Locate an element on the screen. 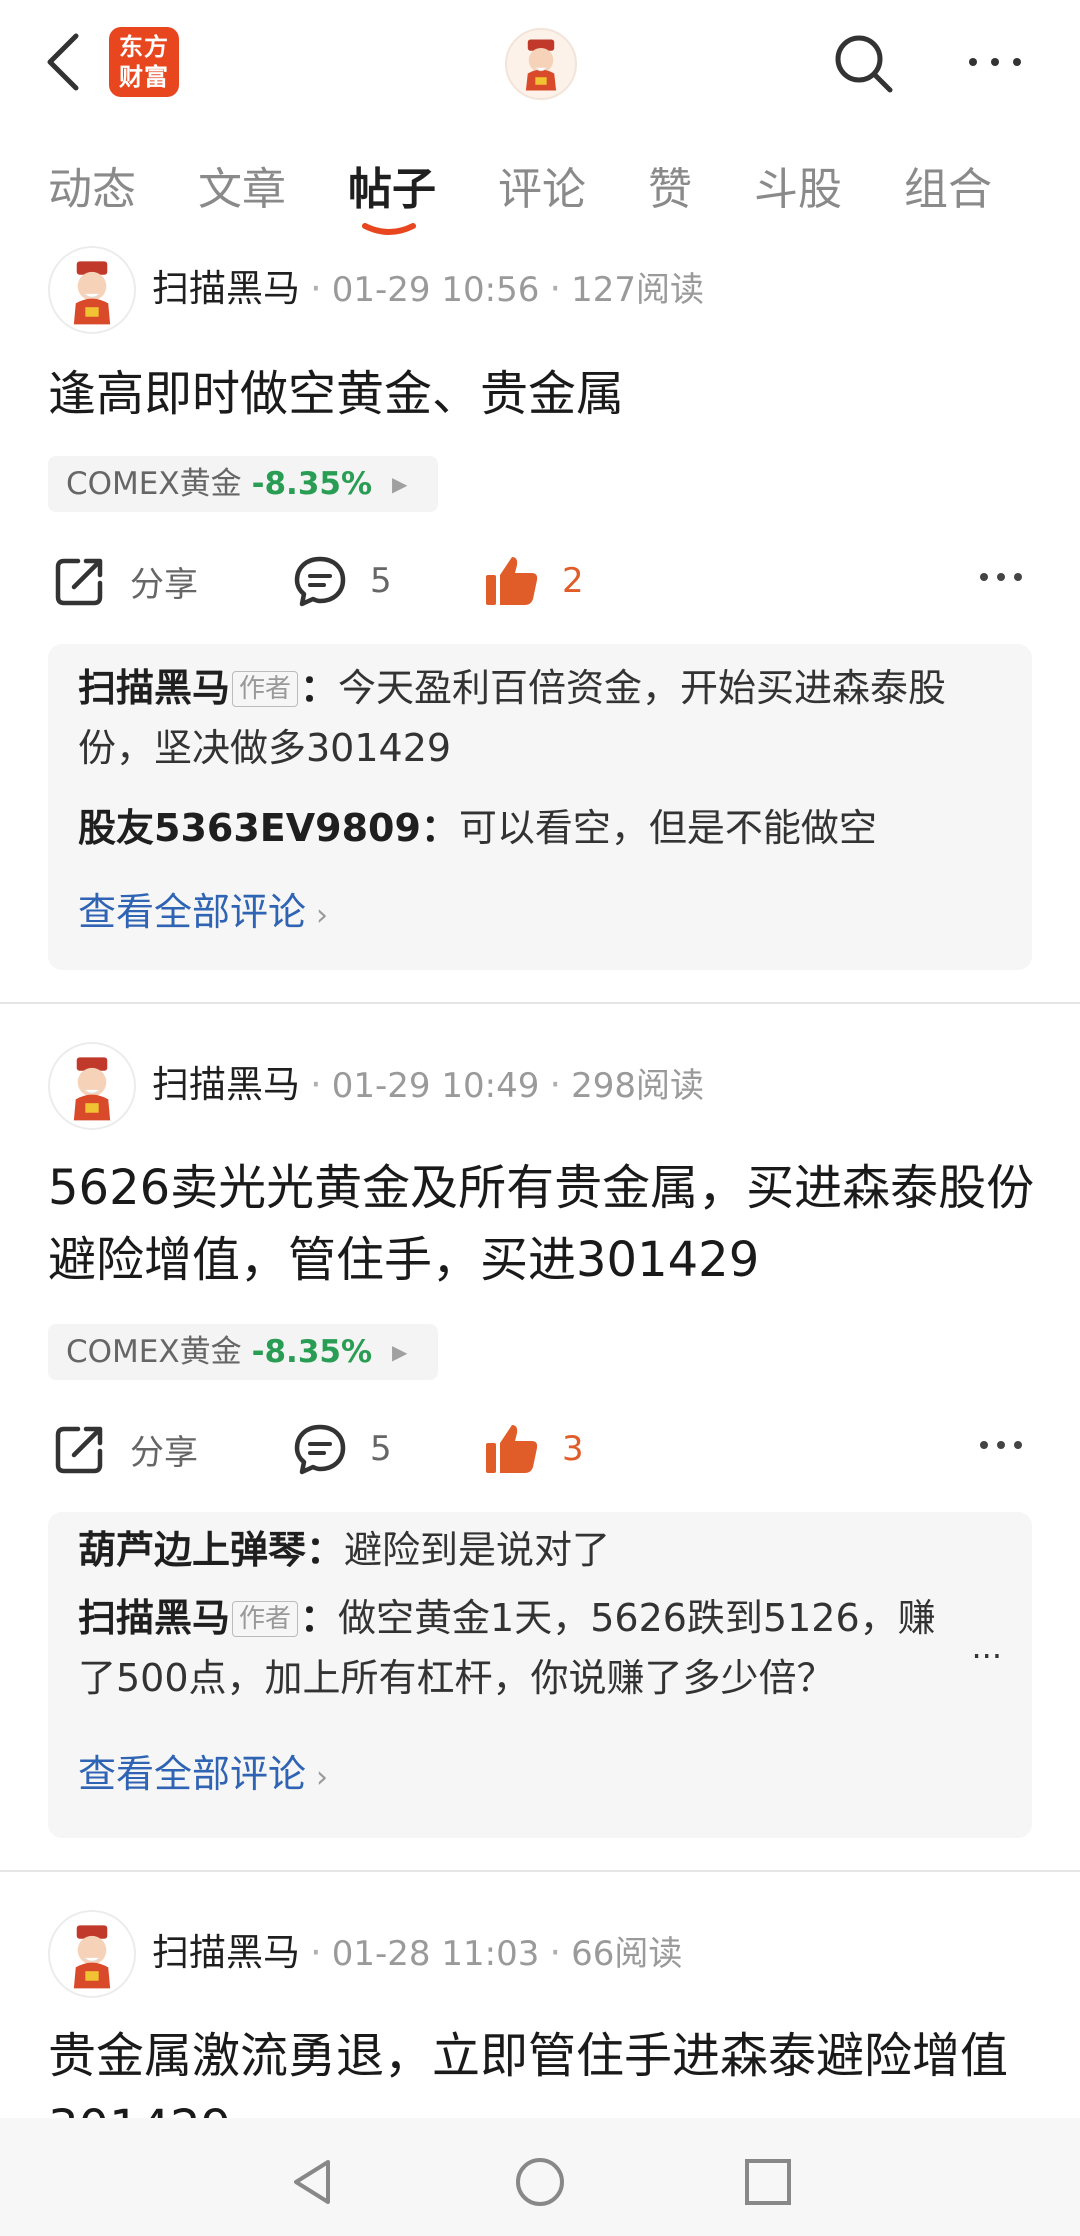 Image resolution: width=1080 pixels, height=2236 pixels. active-tab-indicator is located at coordinates (389, 229).